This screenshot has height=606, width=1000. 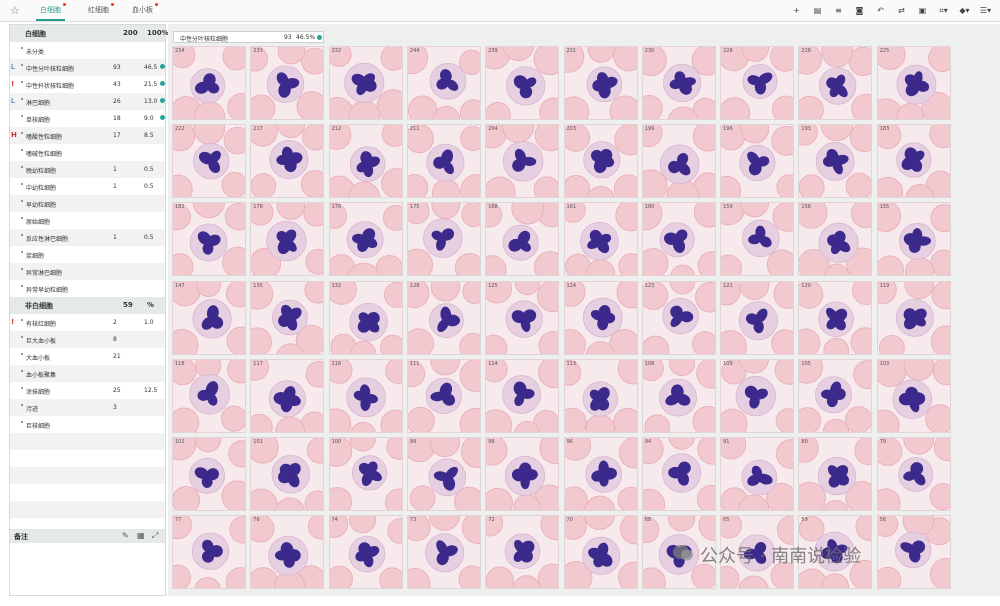 I want to click on cell-image-tile: 211, so click(x=443, y=161).